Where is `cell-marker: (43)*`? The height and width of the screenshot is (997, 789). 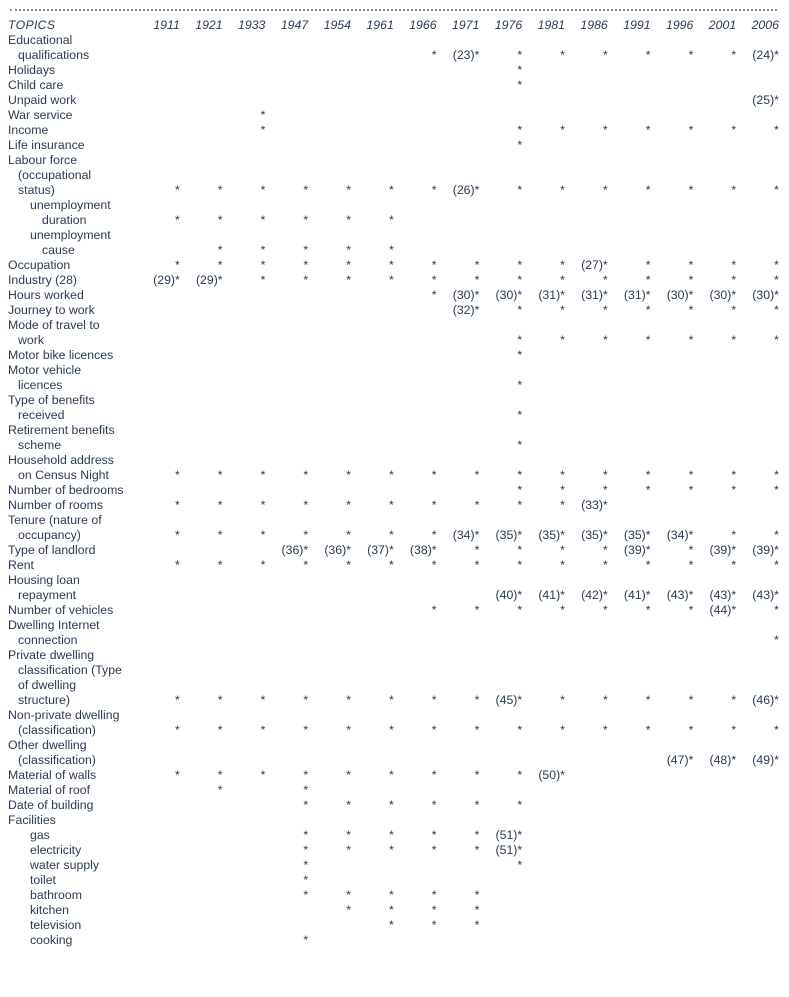 cell-marker: (43)* is located at coordinates (680, 595).